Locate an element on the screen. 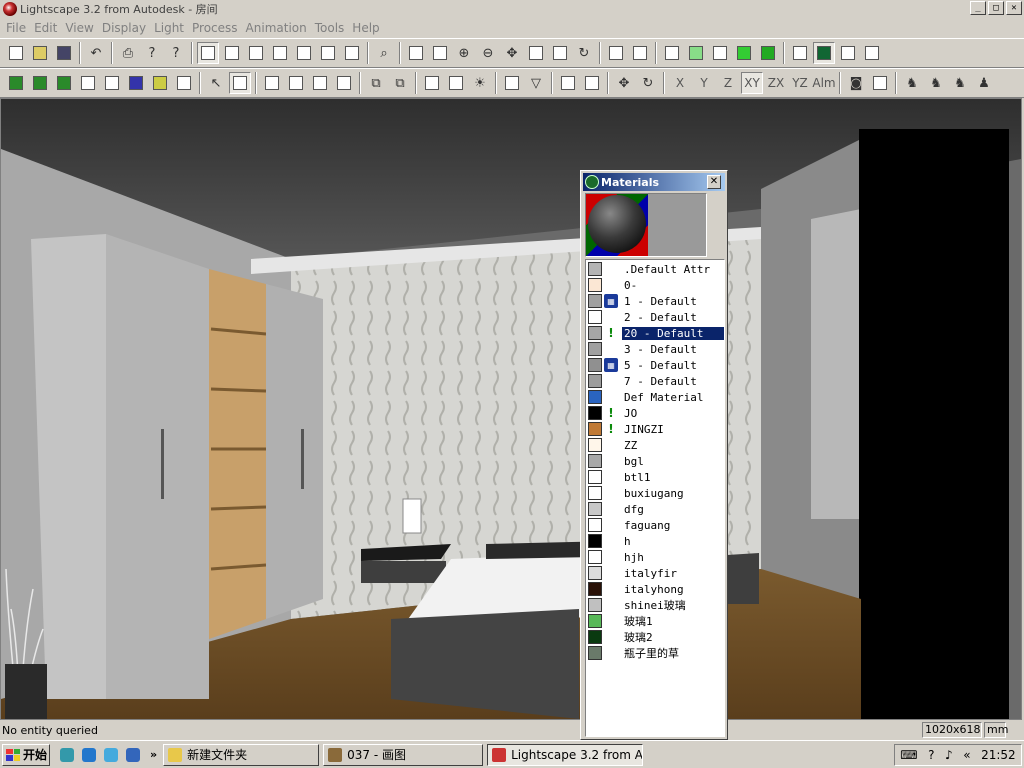 The height and width of the screenshot is (768, 1024). select-invert-button is located at coordinates (344, 83).